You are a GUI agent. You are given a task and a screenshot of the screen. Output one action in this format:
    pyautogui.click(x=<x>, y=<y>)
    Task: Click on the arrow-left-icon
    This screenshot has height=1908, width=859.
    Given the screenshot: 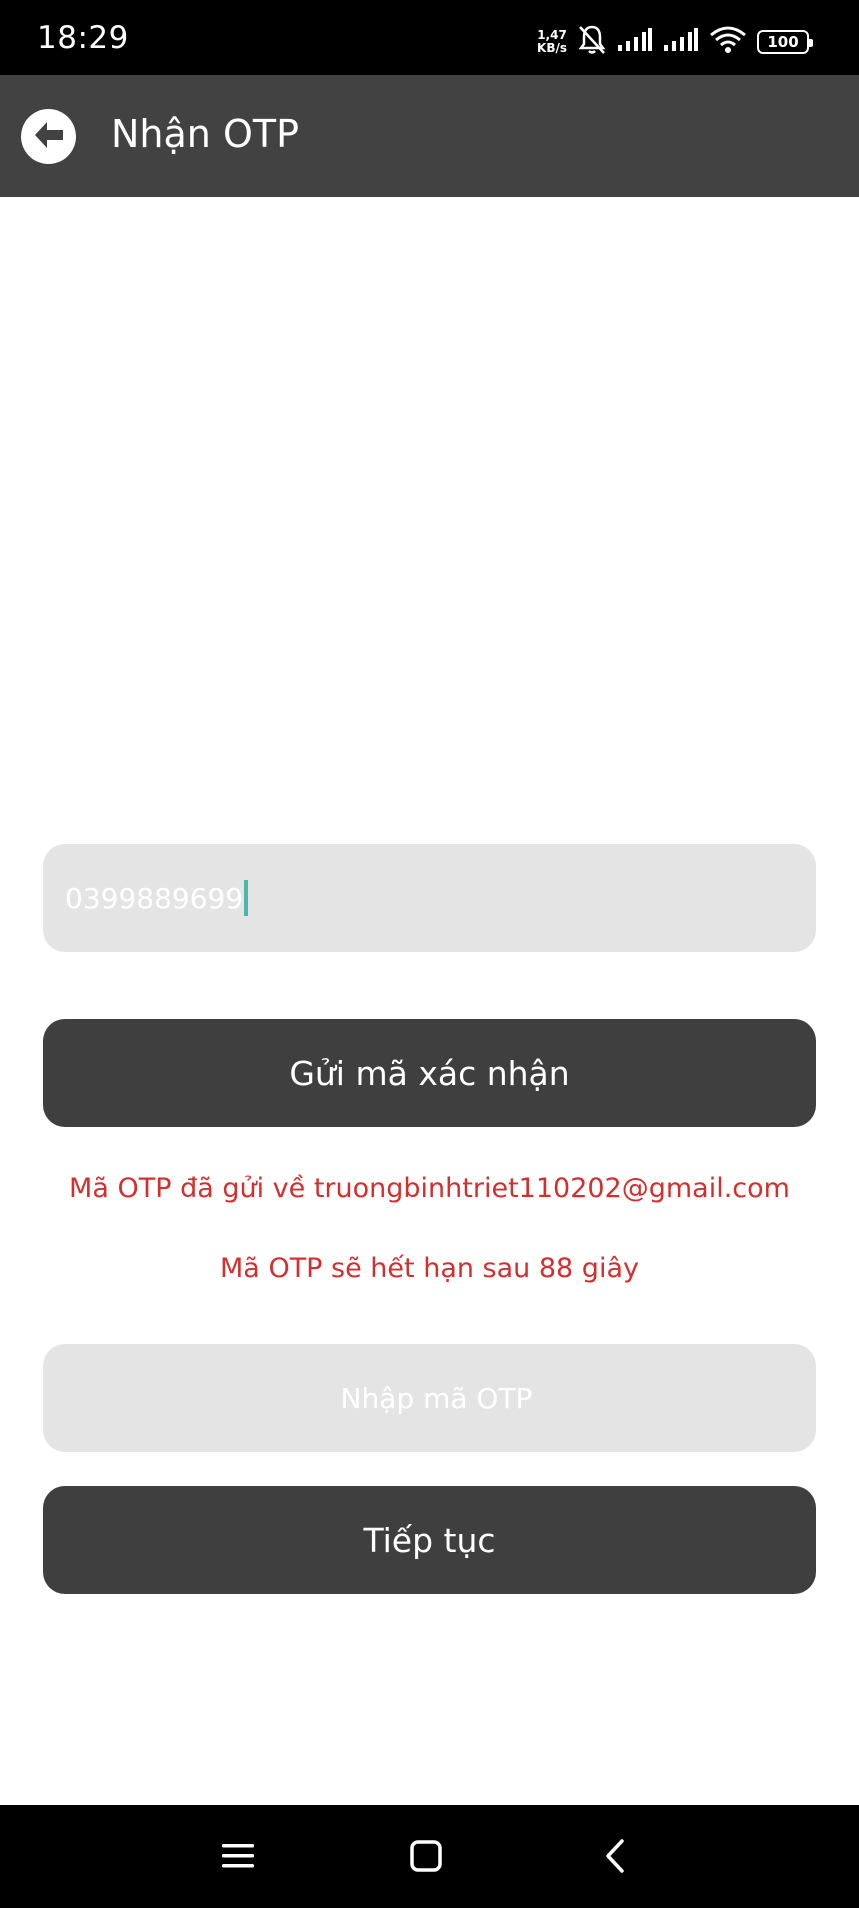 What is the action you would take?
    pyautogui.click(x=49, y=137)
    